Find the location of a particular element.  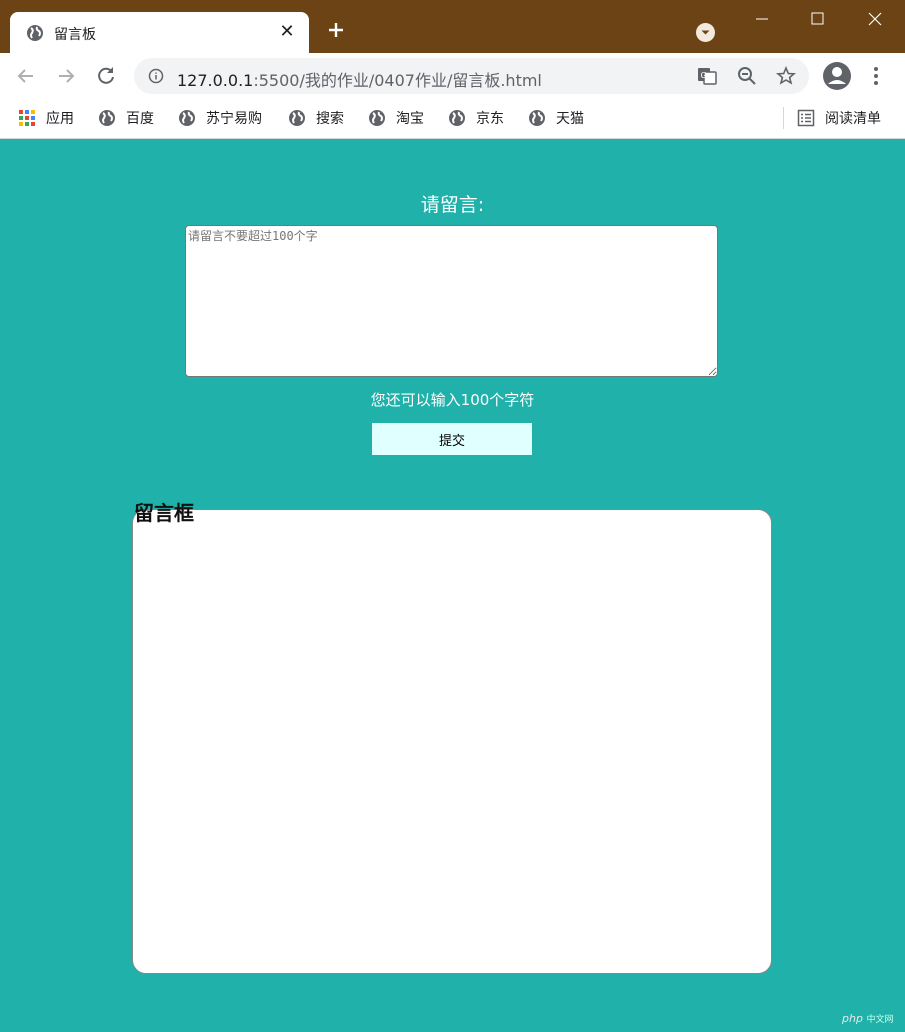

browser-toolbar: 127.0.0.1:5500/我的作业/0407作业/留言板.html G is located at coordinates (452, 76).